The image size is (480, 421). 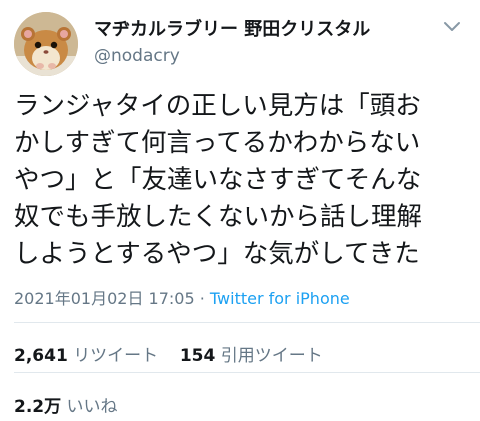 What do you see at coordinates (217, 143) in the screenshot?
I see `tweet-line: かしすぎて何言ってるかわからない` at bounding box center [217, 143].